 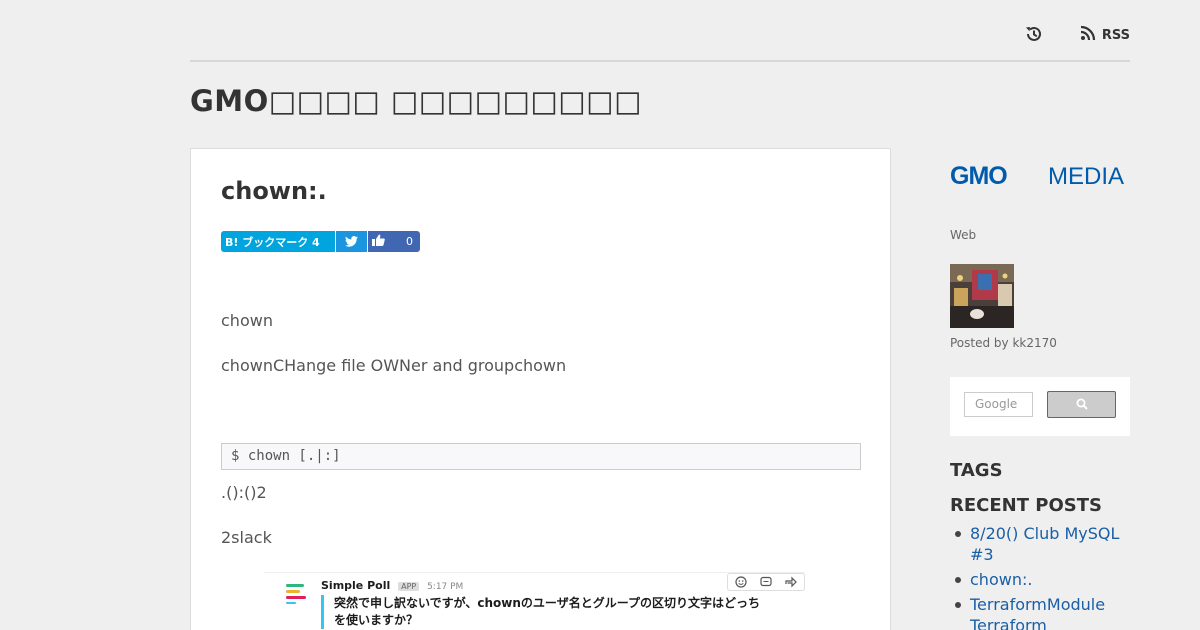 I want to click on hatena-bookmark-button: B! ブックマーク 4, so click(x=278, y=241).